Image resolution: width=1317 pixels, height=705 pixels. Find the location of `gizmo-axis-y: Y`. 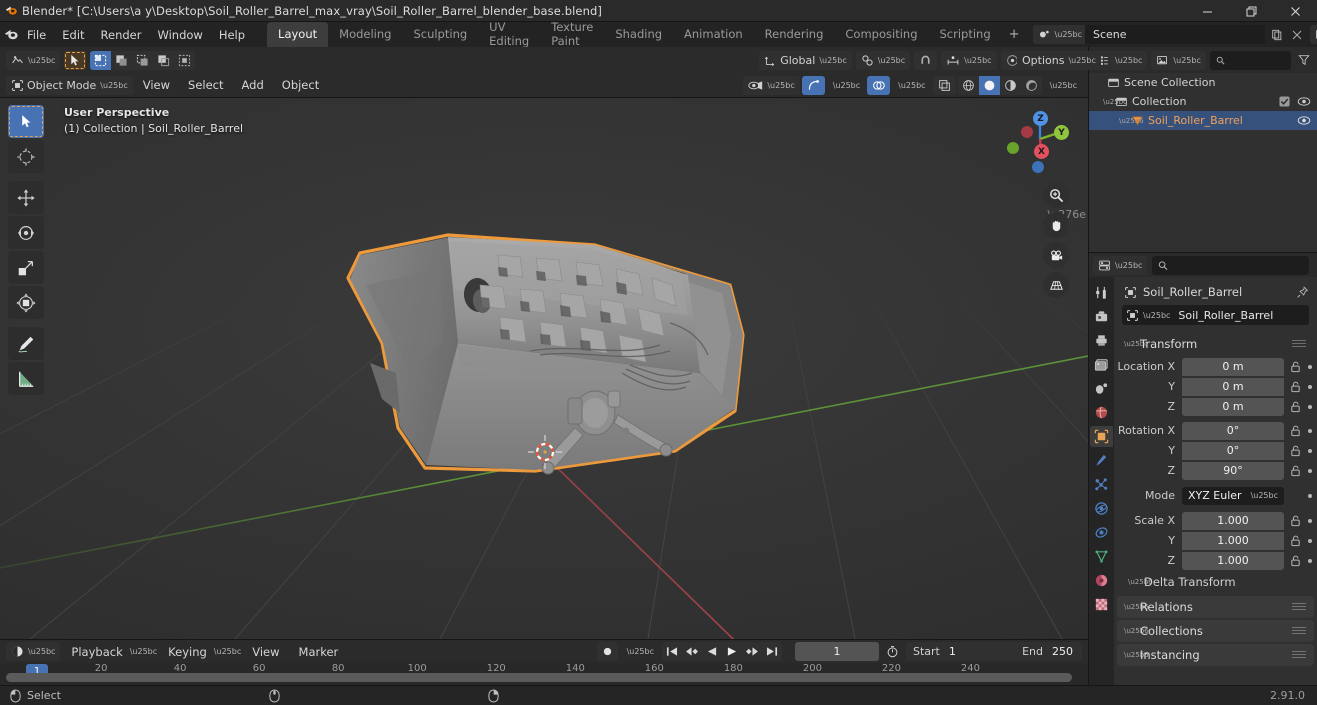

gizmo-axis-y: Y is located at coordinates (1061, 132).